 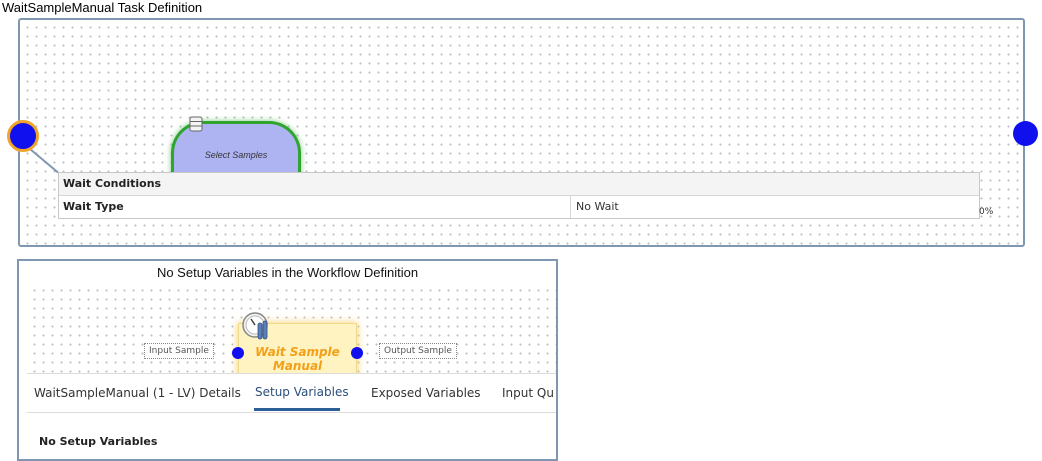 What do you see at coordinates (98, 441) in the screenshot?
I see `no-setup-variables-message: No Setup Variables` at bounding box center [98, 441].